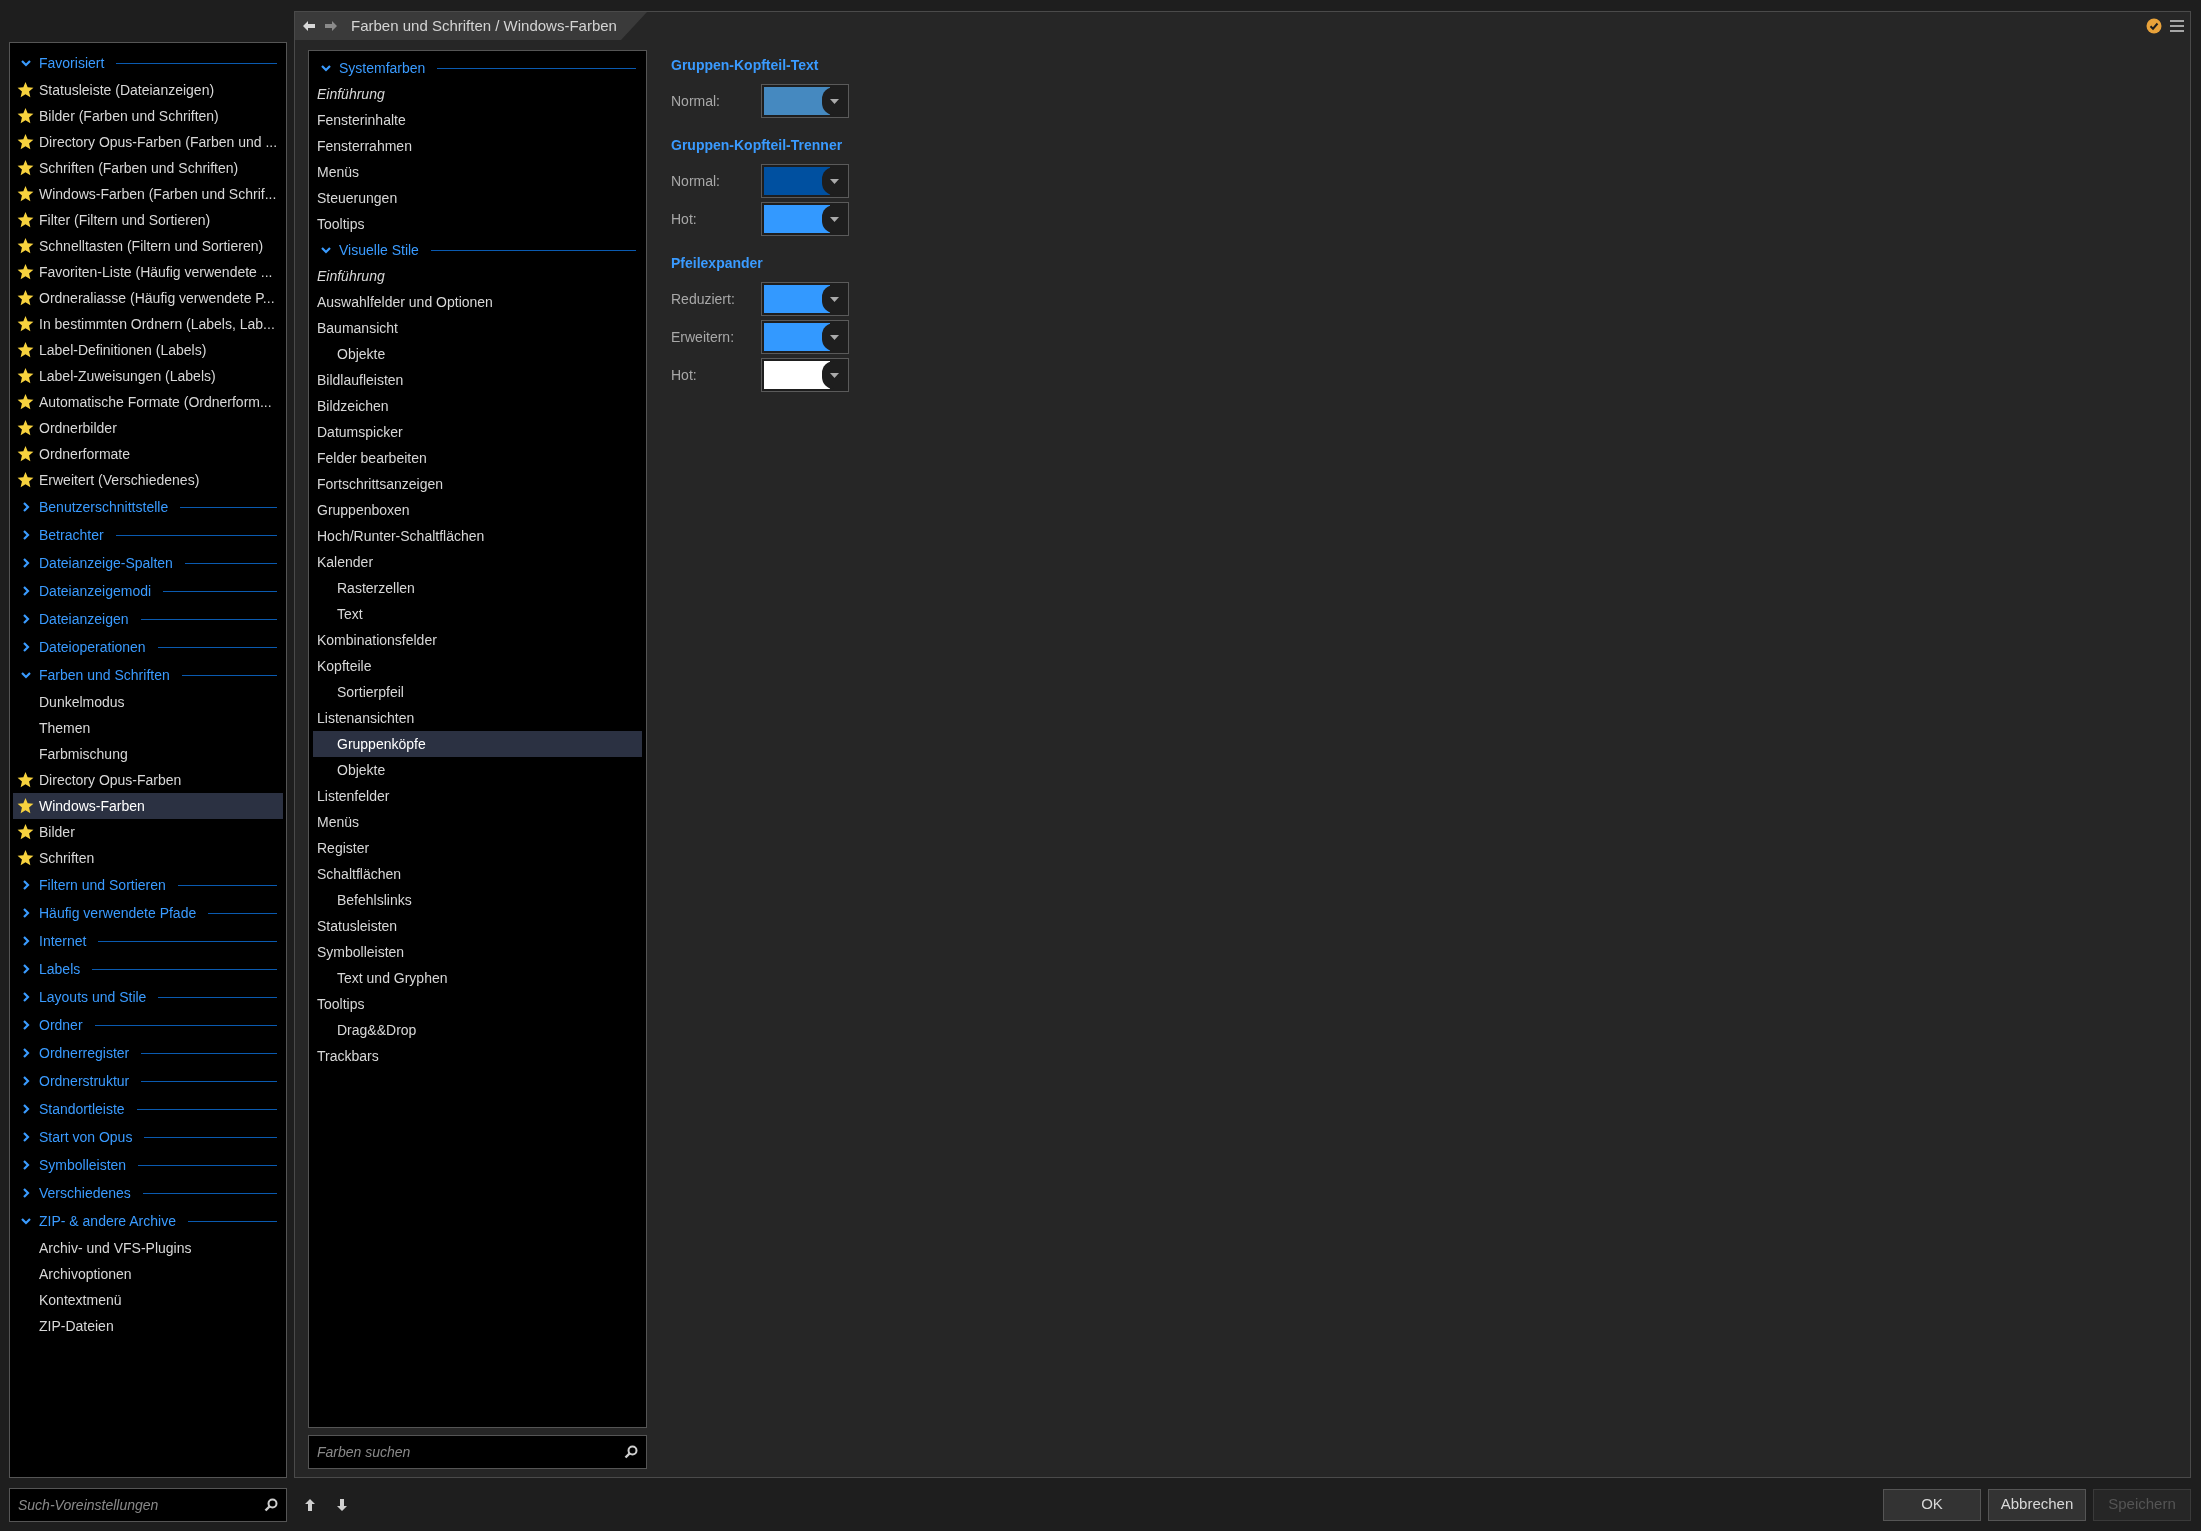 The height and width of the screenshot is (1531, 2201). I want to click on settings-item: Themen, so click(148, 728).